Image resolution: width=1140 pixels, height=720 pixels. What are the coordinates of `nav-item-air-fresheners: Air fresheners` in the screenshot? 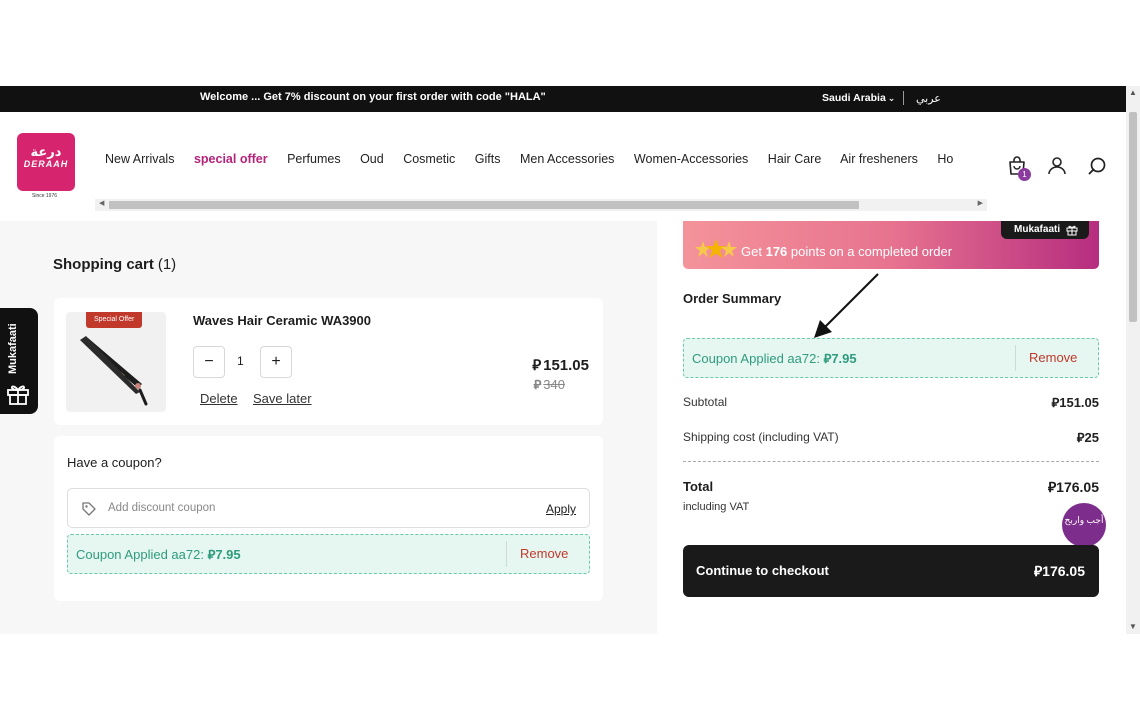 It's located at (879, 159).